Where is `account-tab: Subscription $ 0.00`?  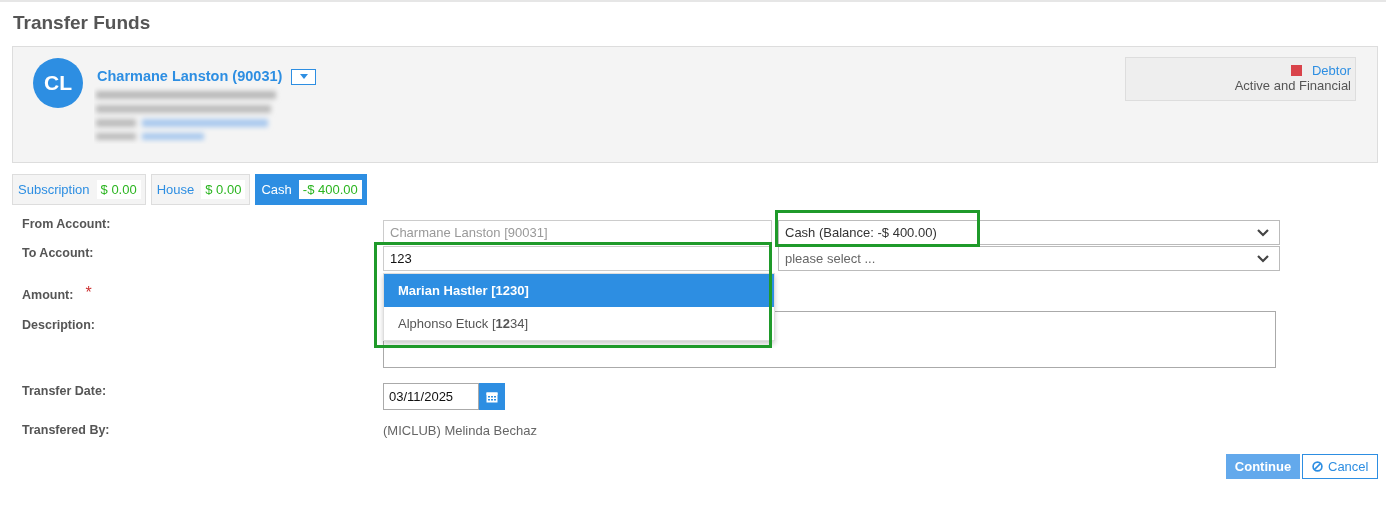 account-tab: Subscription $ 0.00 is located at coordinates (79, 189).